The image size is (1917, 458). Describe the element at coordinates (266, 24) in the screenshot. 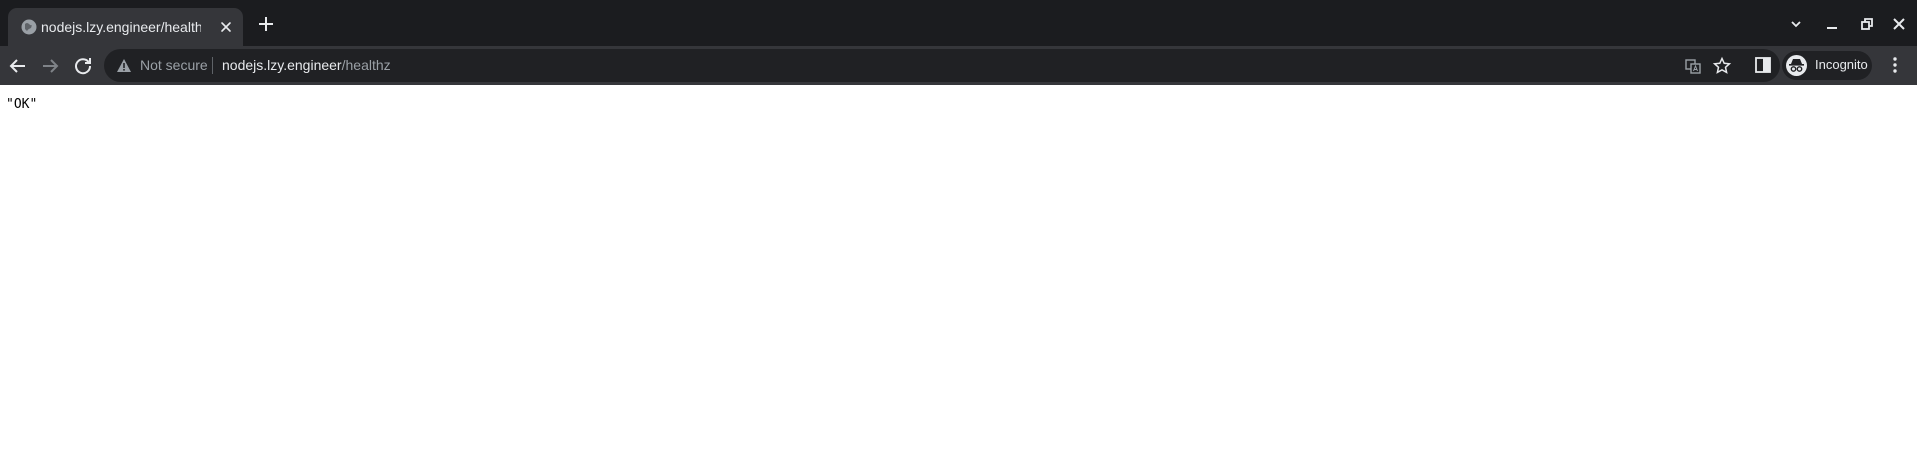

I see `new-tab-icon` at that location.